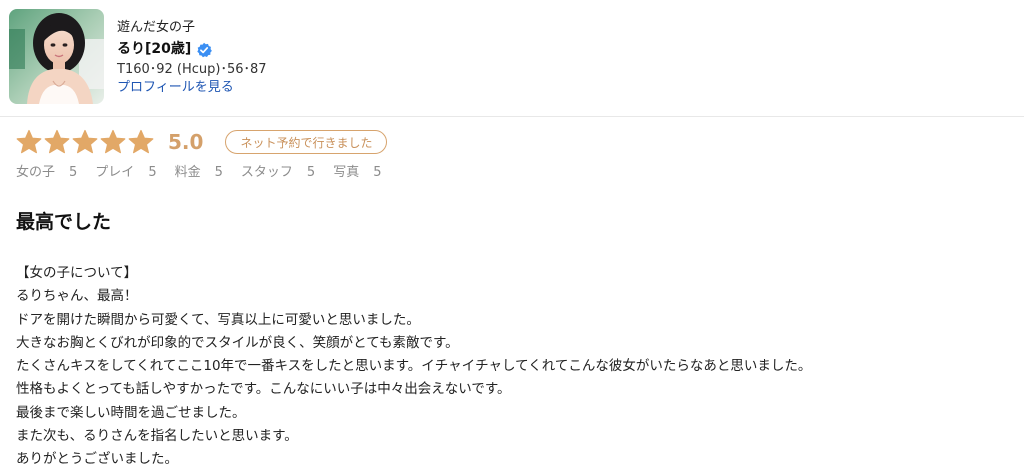 The height and width of the screenshot is (476, 1024). Describe the element at coordinates (346, 172) in the screenshot. I see `category-rating-label: 写真` at that location.